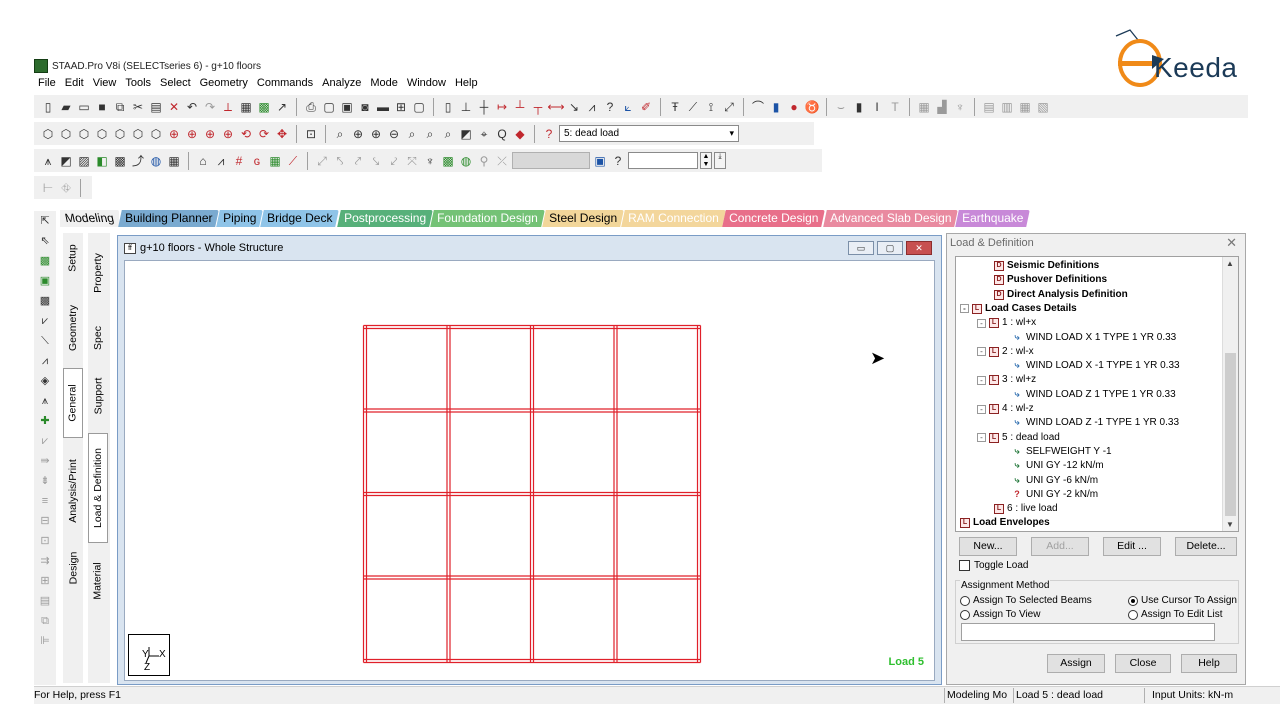 The width and height of the screenshot is (1280, 720). I want to click on member-icon: ↦, so click(502, 107).